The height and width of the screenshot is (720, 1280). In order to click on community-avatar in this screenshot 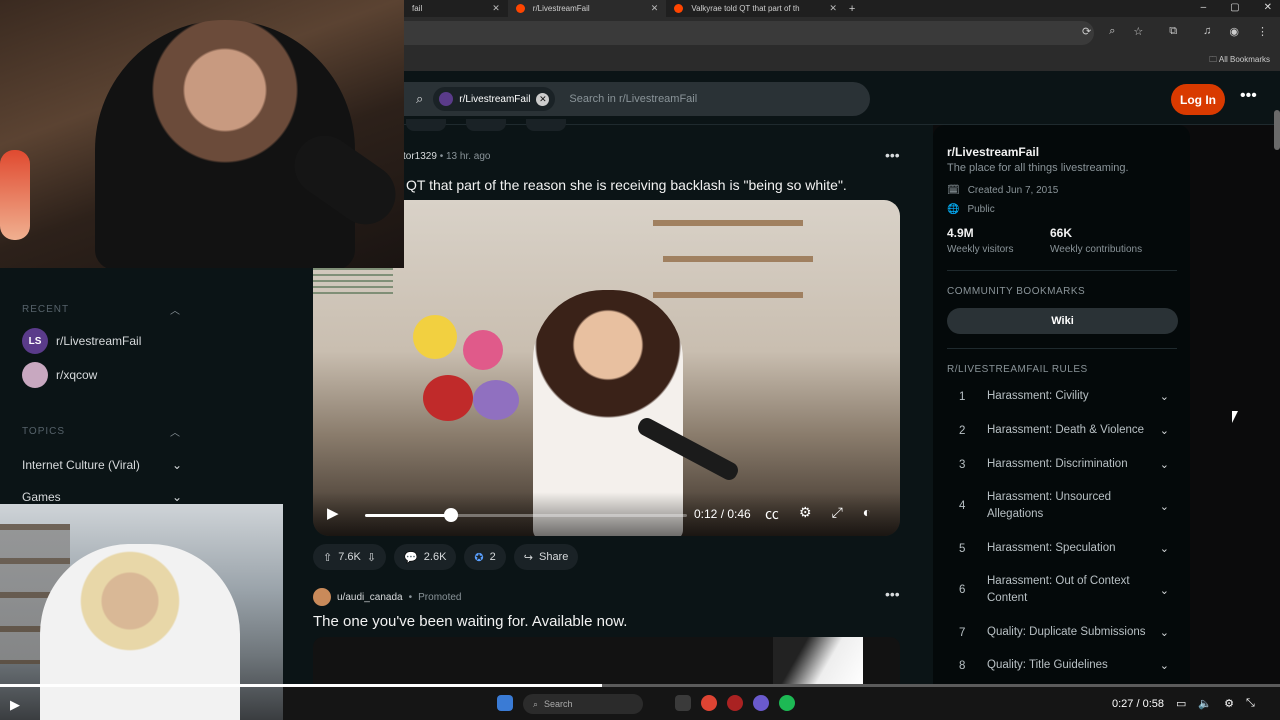, I will do `click(446, 99)`.